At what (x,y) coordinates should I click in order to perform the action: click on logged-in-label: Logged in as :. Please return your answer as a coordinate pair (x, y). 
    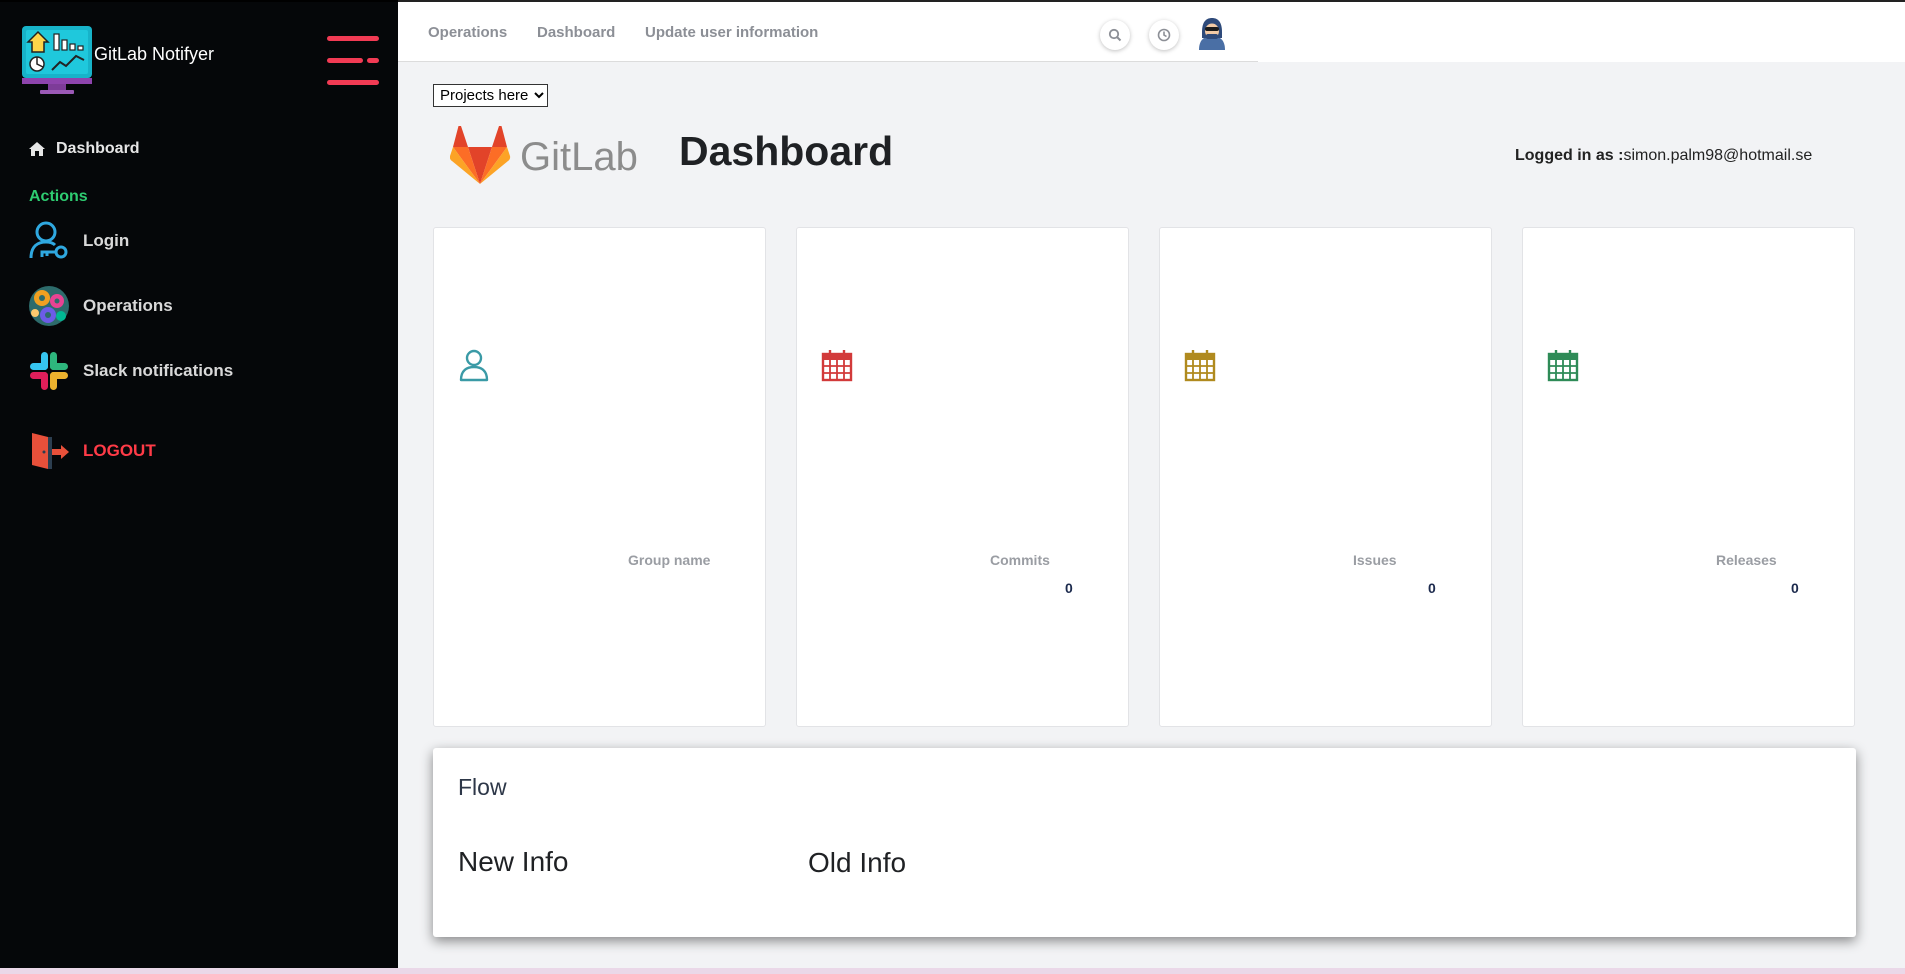
    Looking at the image, I should click on (1569, 155).